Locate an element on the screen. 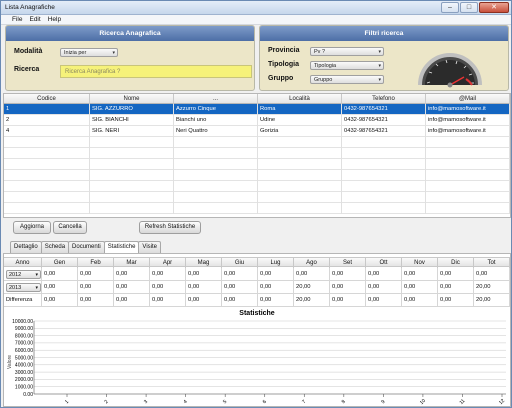 This screenshot has width=512, height=408. cell-code: 2 is located at coordinates (47, 120).